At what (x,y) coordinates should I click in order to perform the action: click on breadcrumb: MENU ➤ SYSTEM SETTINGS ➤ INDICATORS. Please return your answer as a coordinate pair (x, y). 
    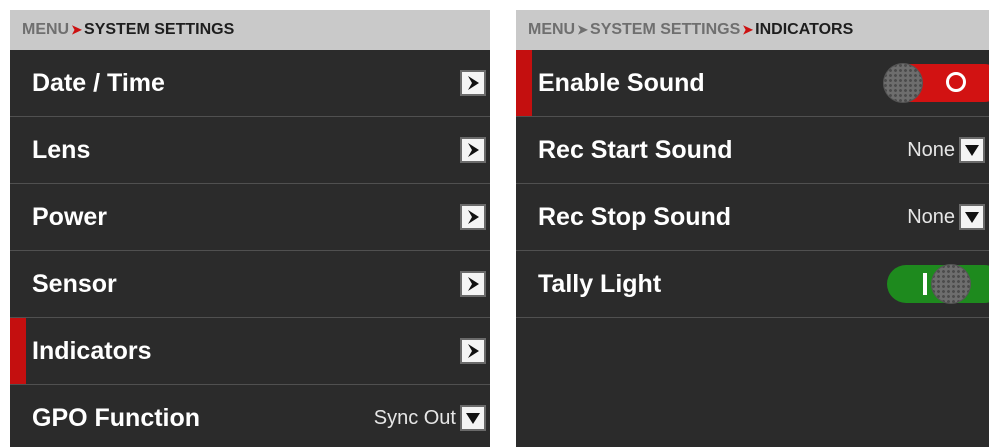
    Looking at the image, I should click on (752, 30).